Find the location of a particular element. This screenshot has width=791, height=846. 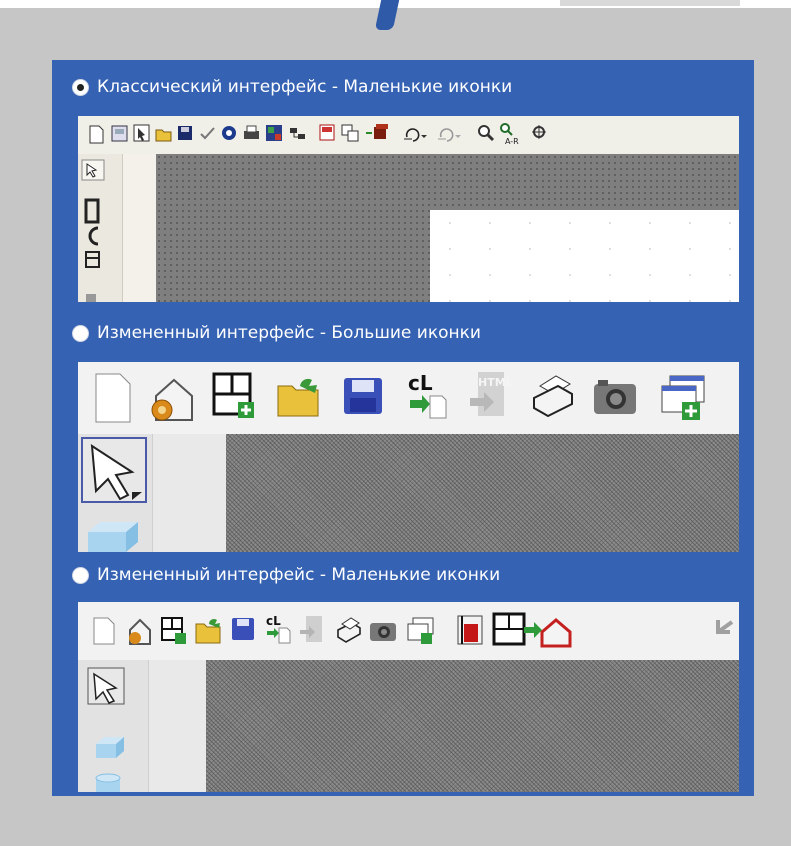

arc-tool-icon is located at coordinates (93, 236).